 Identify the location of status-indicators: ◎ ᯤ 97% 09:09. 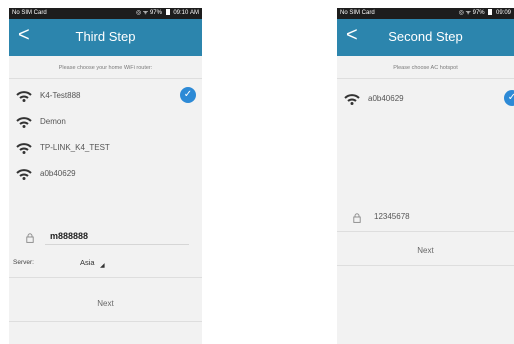
(485, 13).